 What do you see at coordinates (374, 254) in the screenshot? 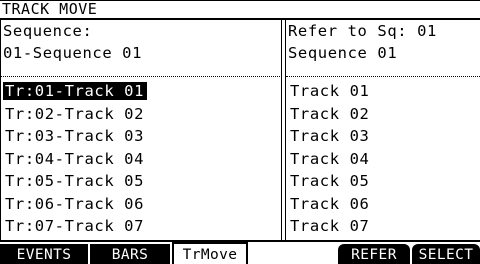
I see `refer-button: REFER` at bounding box center [374, 254].